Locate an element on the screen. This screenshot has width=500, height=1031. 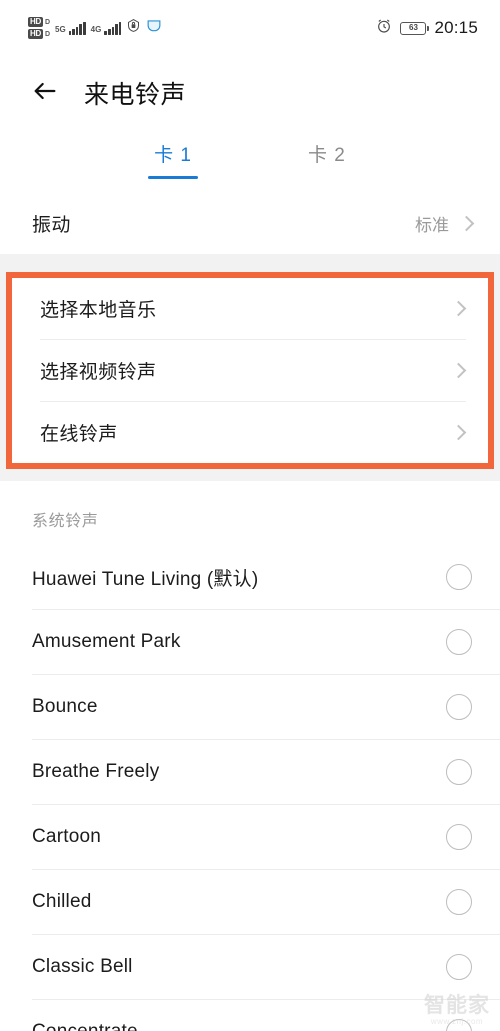
status-bar-clock: 20:15 is located at coordinates (456, 27).